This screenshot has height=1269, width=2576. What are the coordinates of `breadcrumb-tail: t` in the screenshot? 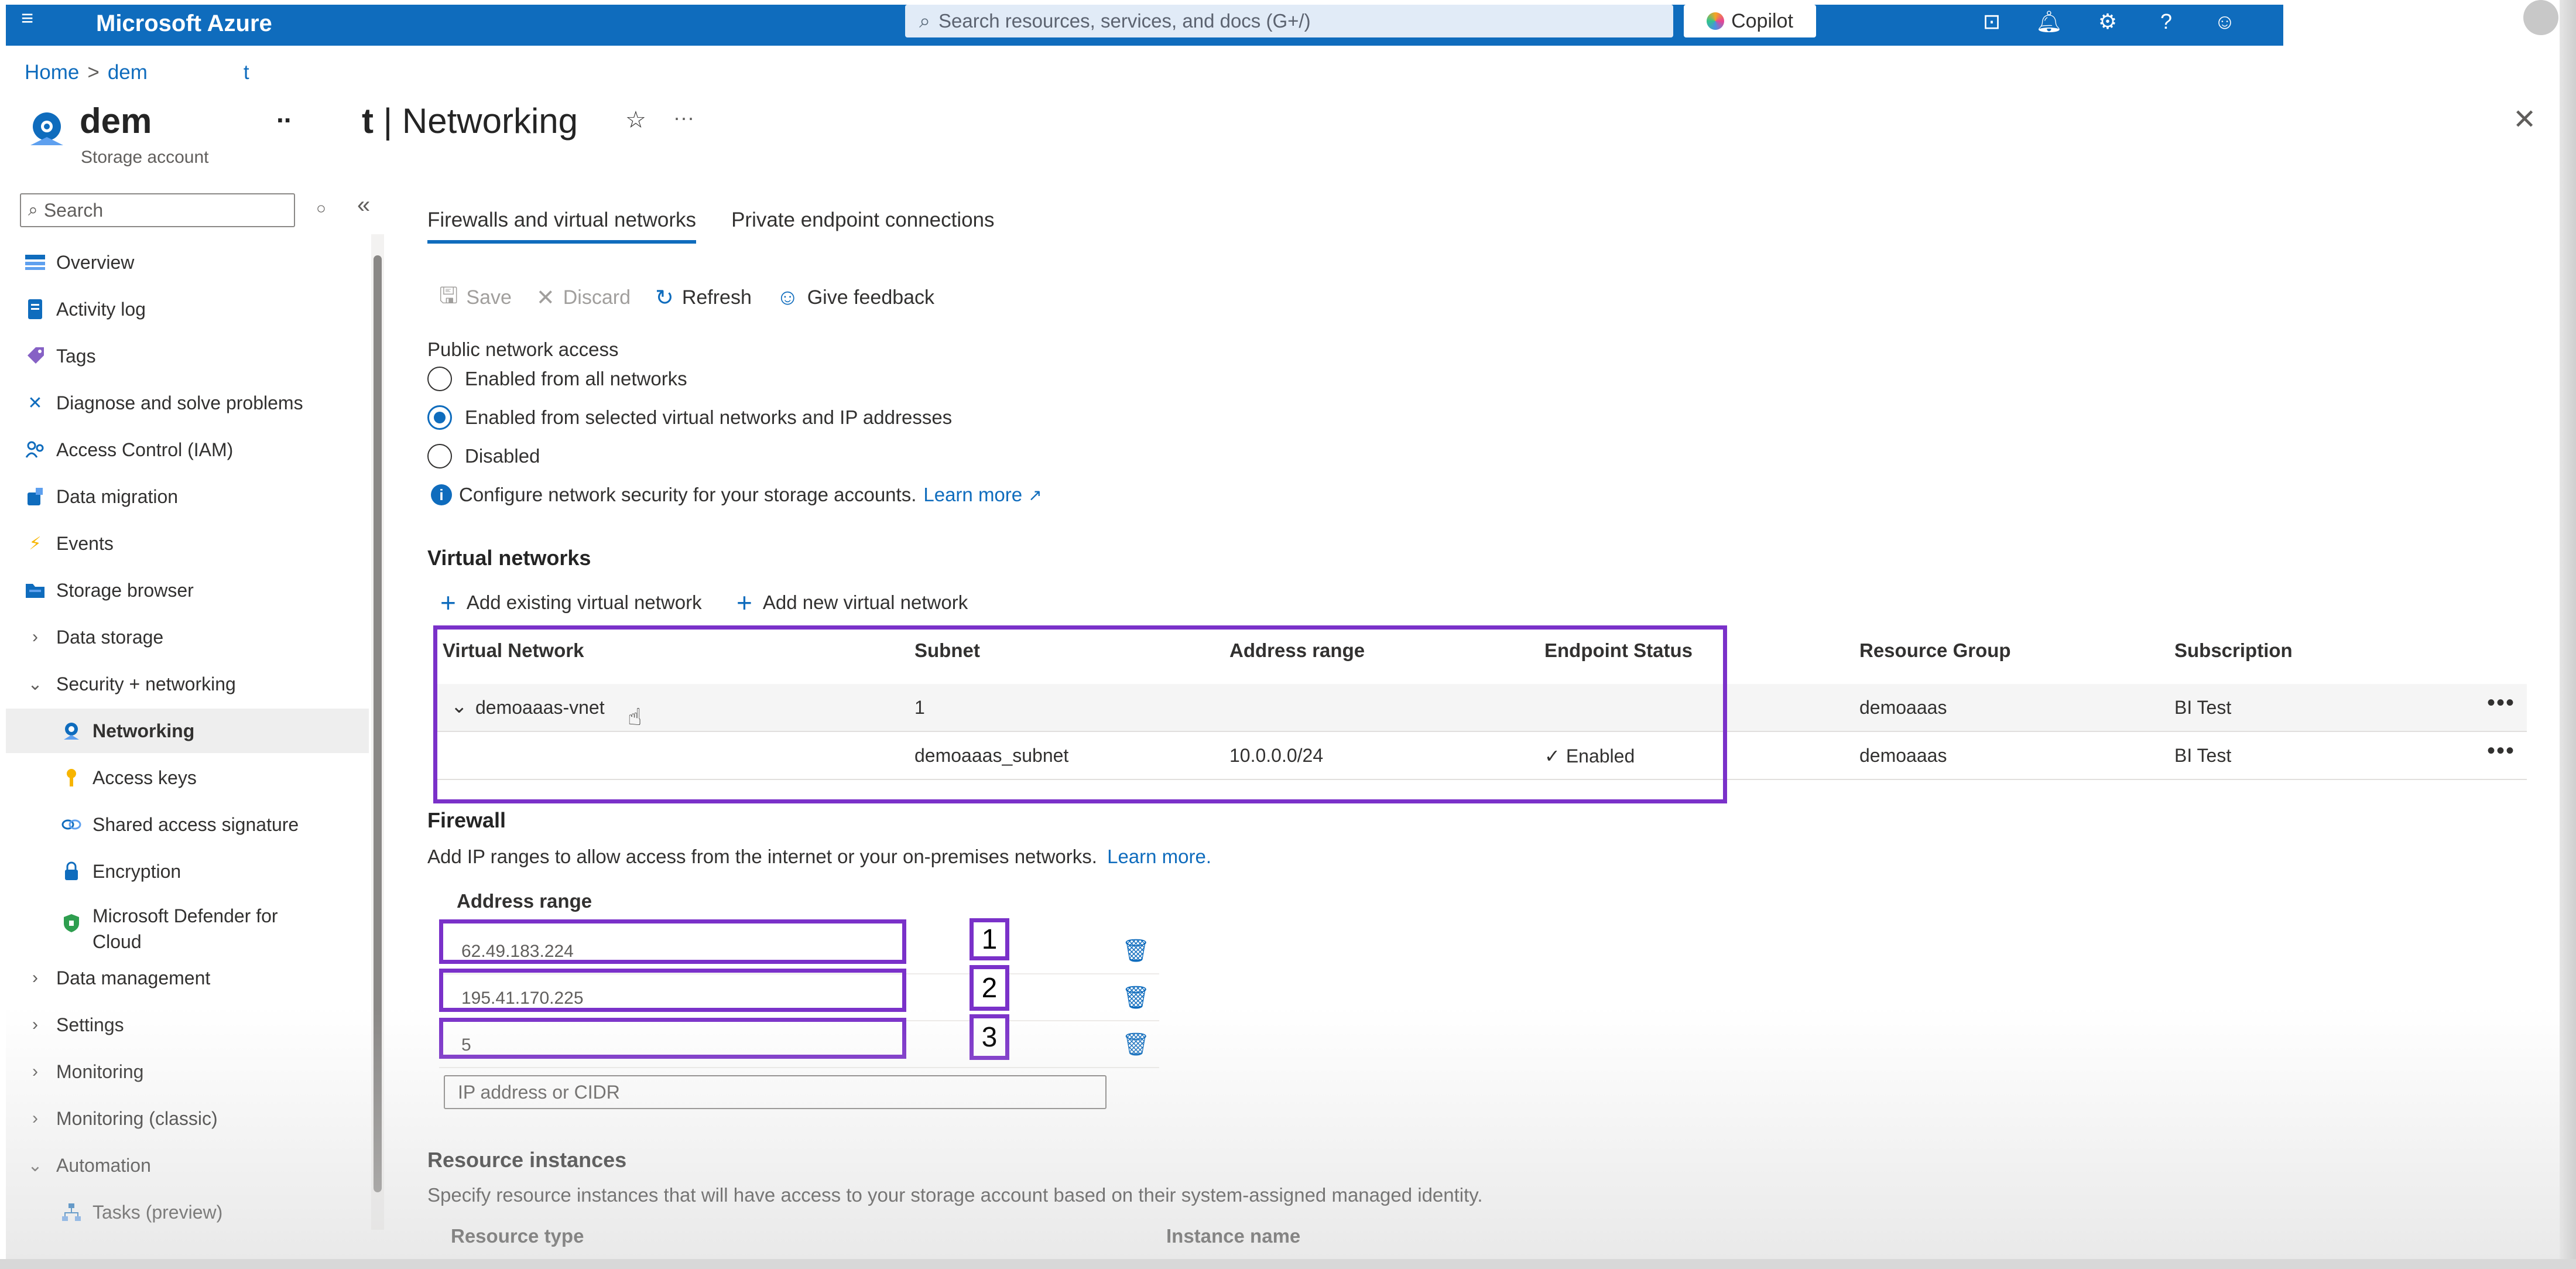 It's located at (246, 72).